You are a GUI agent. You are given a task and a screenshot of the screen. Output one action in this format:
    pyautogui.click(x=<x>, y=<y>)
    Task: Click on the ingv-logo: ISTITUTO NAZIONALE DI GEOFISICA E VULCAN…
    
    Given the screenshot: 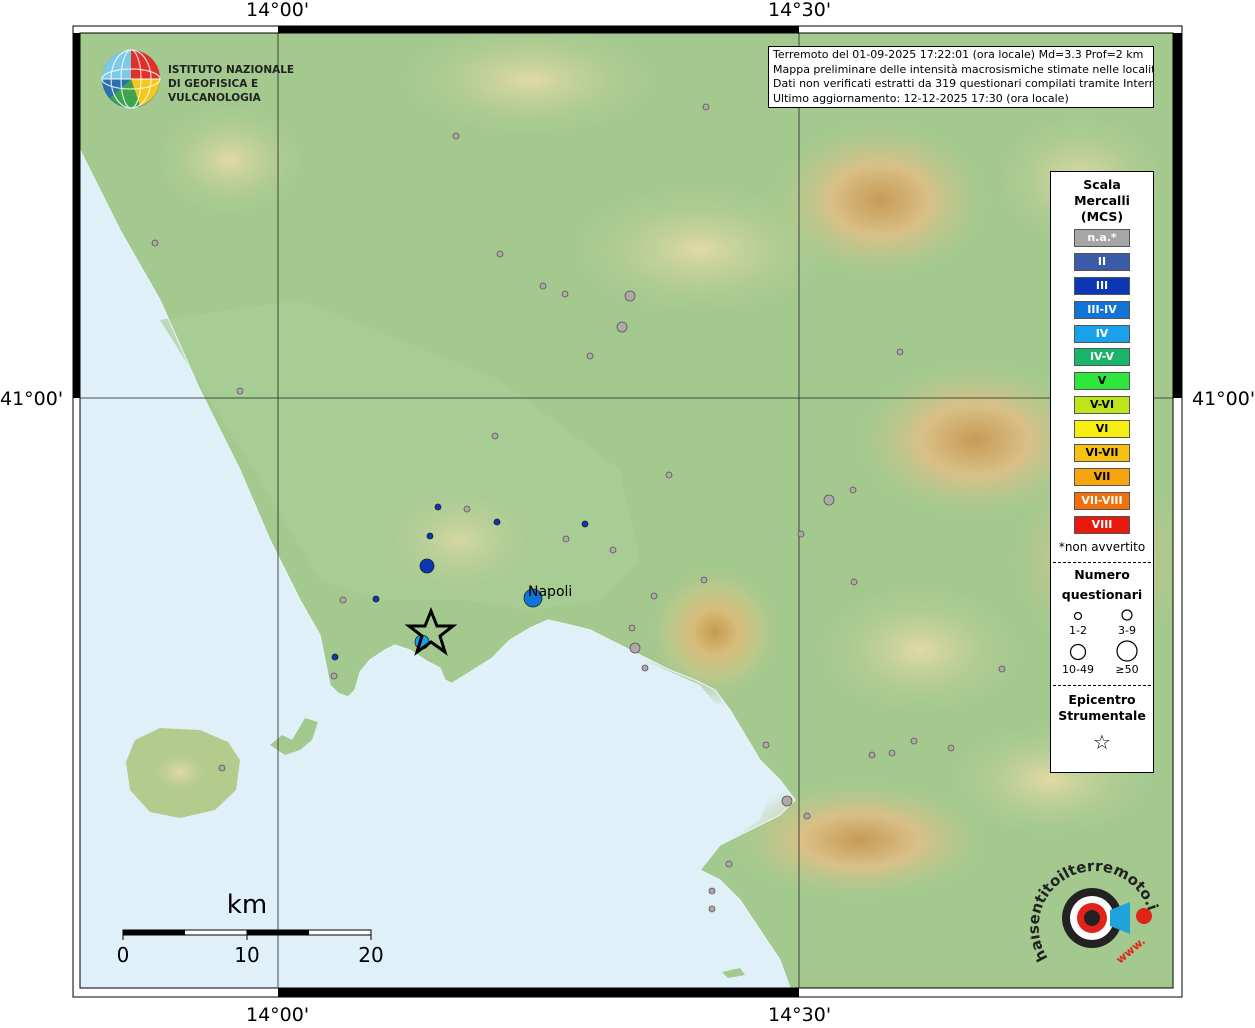 What is the action you would take?
    pyautogui.click(x=210, y=79)
    